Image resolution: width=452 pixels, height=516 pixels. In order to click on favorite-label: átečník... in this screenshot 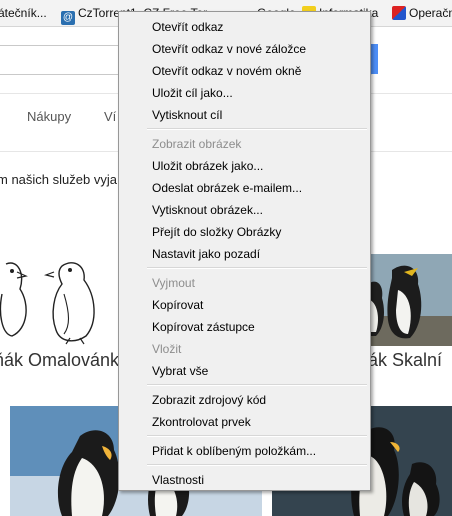, I will do `click(23, 13)`.